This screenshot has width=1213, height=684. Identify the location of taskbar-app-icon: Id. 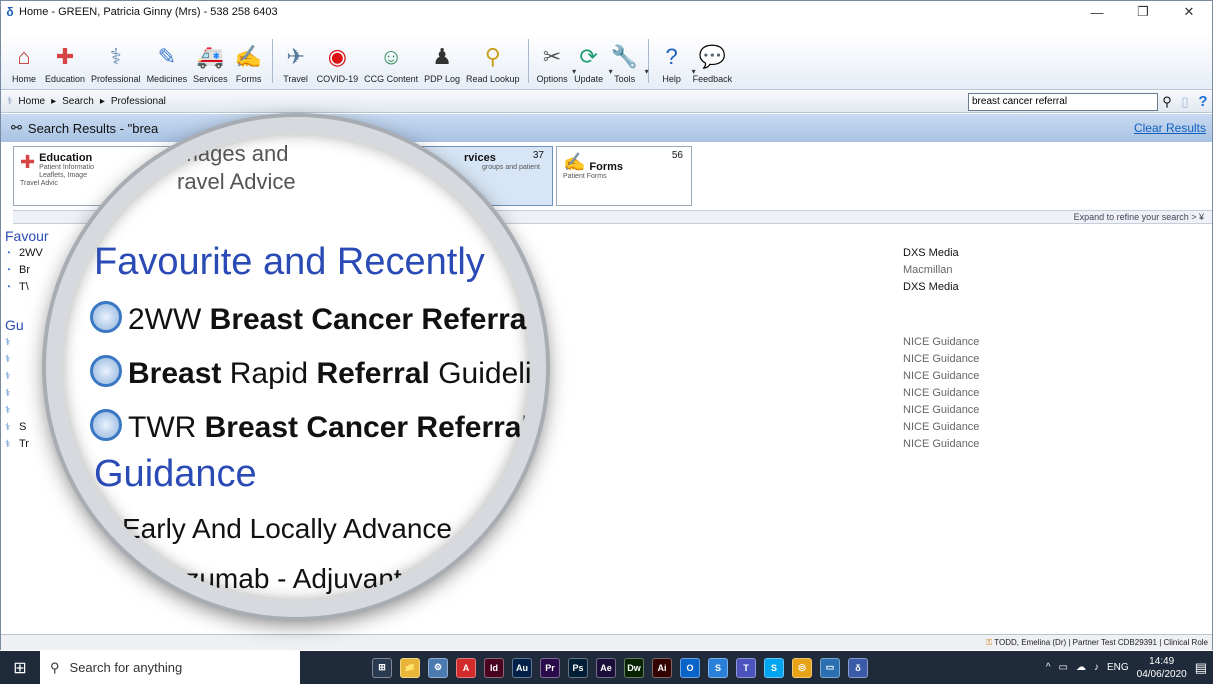
(494, 667).